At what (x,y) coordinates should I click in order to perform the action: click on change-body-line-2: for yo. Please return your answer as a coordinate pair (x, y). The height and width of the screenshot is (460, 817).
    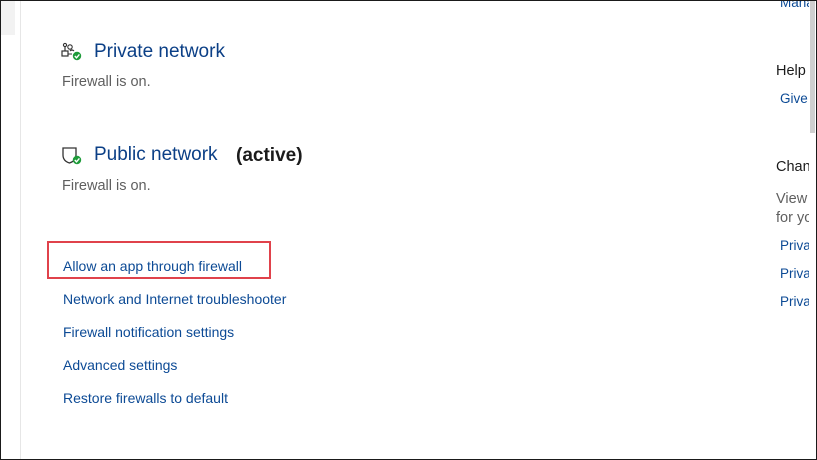
    Looking at the image, I should click on (792, 218).